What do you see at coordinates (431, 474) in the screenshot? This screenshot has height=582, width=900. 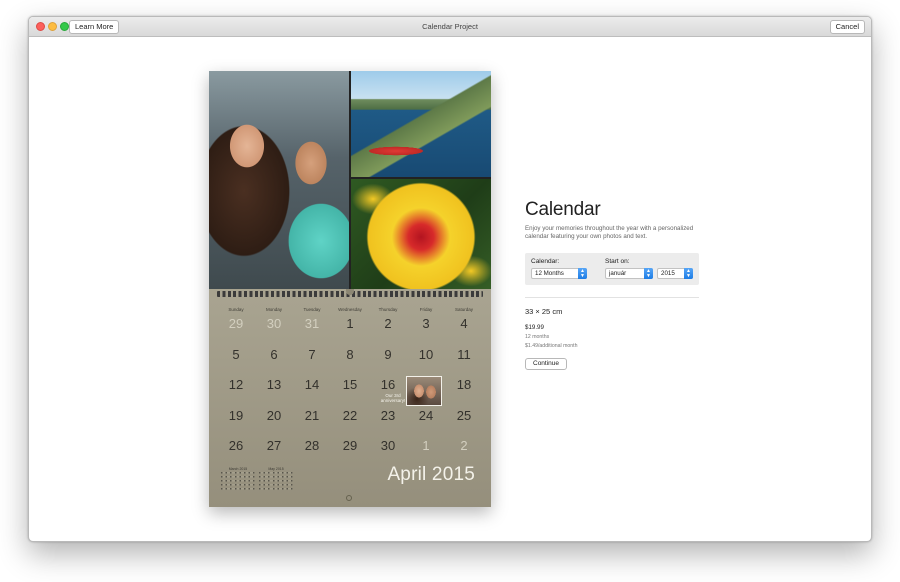 I see `month-title: April 2015` at bounding box center [431, 474].